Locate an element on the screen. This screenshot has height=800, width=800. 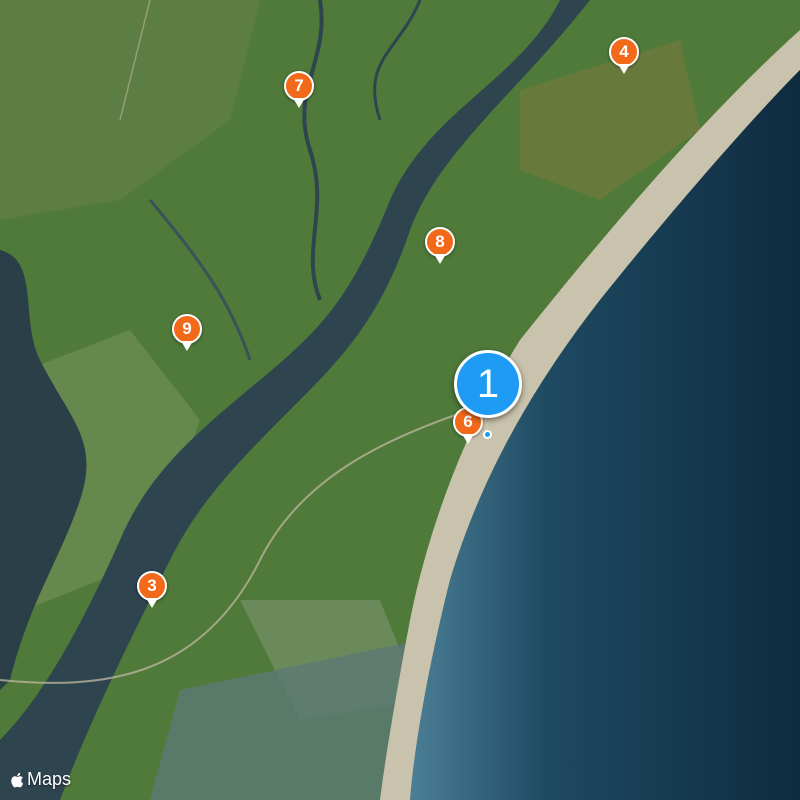
attribution-text: Maps is located at coordinates (49, 779).